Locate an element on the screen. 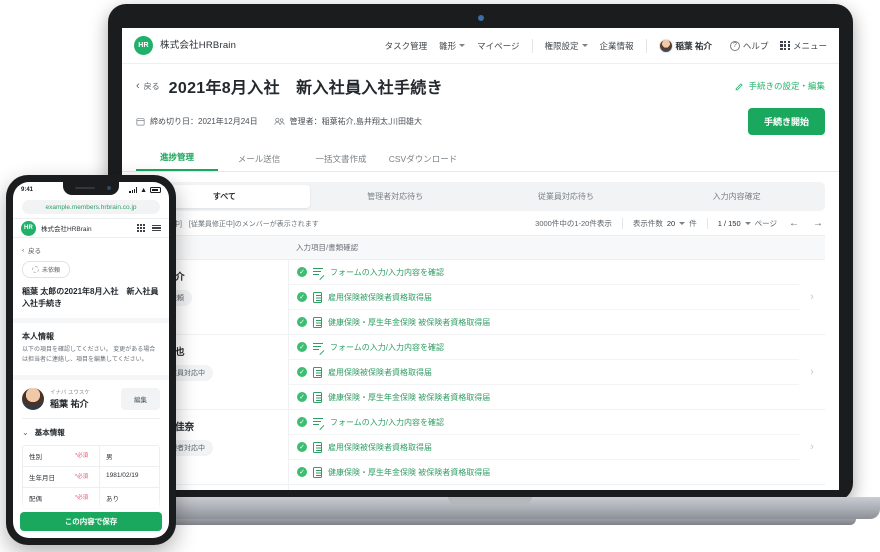 Image resolution: width=880 pixels, height=552 pixels. start-procedure-button: 手続き開始 is located at coordinates (786, 121).